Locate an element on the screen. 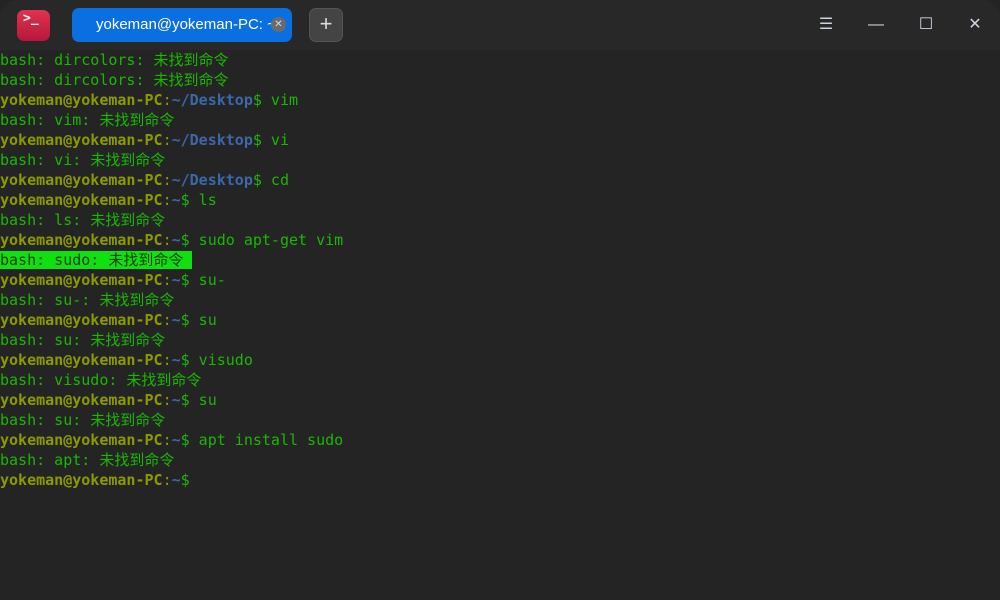 Image resolution: width=1000 pixels, height=600 pixels. minimize-icon: — is located at coordinates (876, 25).